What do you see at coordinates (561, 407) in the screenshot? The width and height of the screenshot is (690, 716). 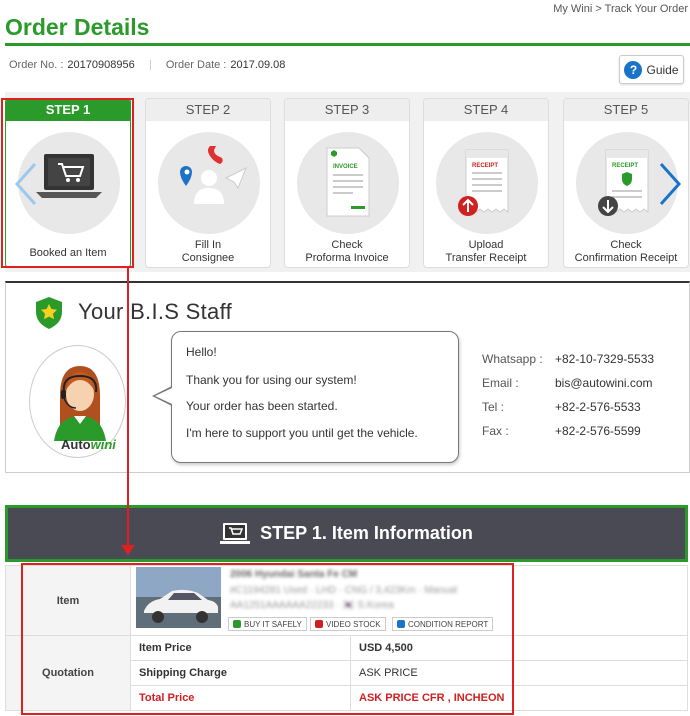 I see `contact-tel: Tel : +82-2-576-5533` at bounding box center [561, 407].